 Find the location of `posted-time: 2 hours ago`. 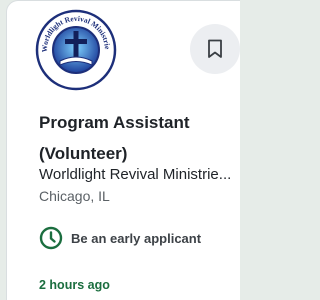

posted-time: 2 hours ago is located at coordinates (74, 285).